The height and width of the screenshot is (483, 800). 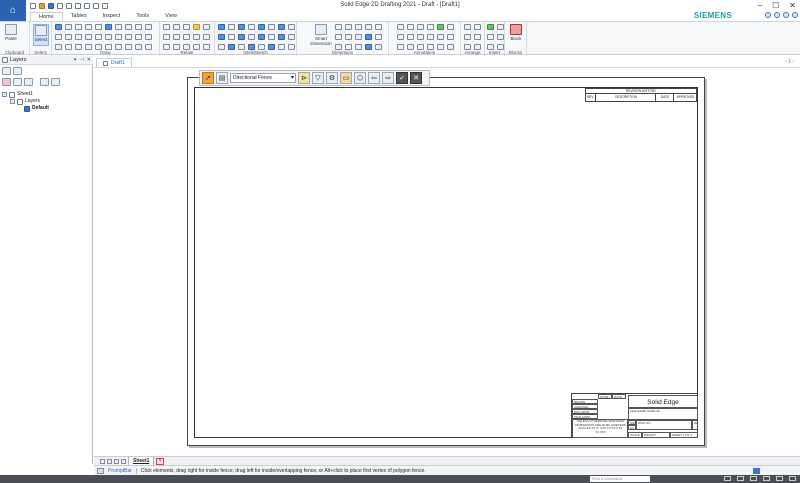 What do you see at coordinates (100, 470) in the screenshot?
I see `prompt-bar-icon` at bounding box center [100, 470].